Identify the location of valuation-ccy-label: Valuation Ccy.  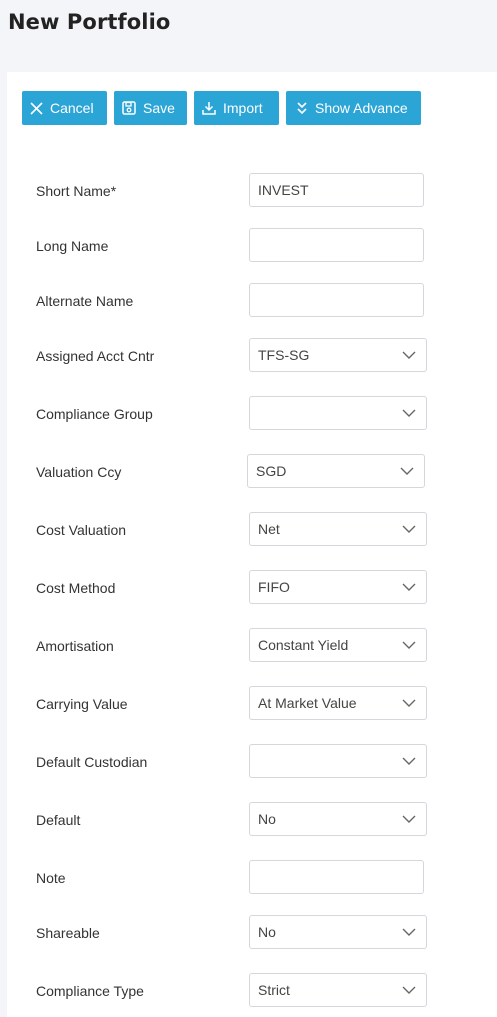
(79, 472).